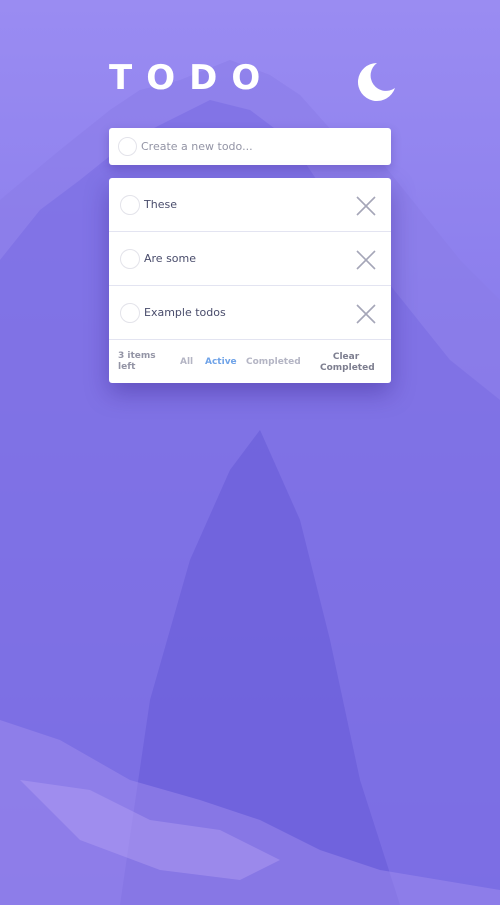 This screenshot has width=500, height=905. What do you see at coordinates (221, 362) in the screenshot?
I see `filter-active: Active` at bounding box center [221, 362].